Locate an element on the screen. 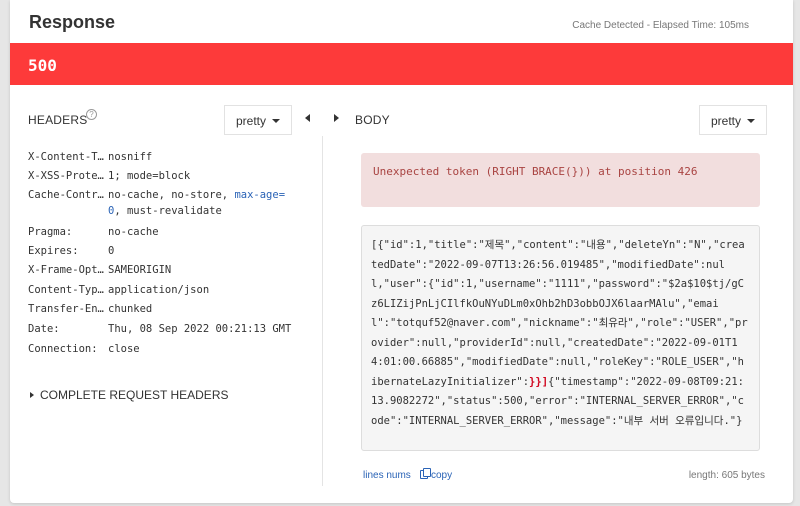  cache-info: Cache Detected - Elapsed Time: 105ms is located at coordinates (660, 25).